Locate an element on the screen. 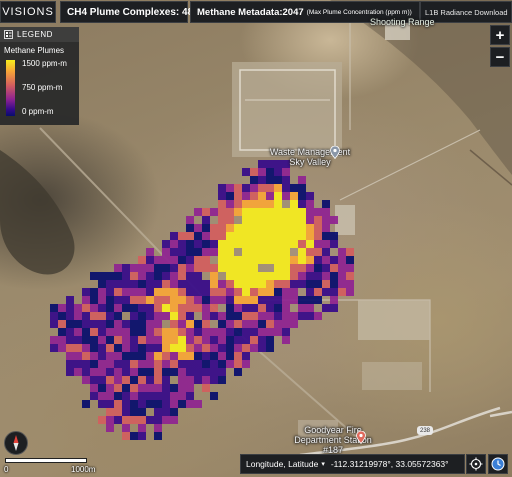 This screenshot has width=512, height=477. clock-icon is located at coordinates (498, 464).